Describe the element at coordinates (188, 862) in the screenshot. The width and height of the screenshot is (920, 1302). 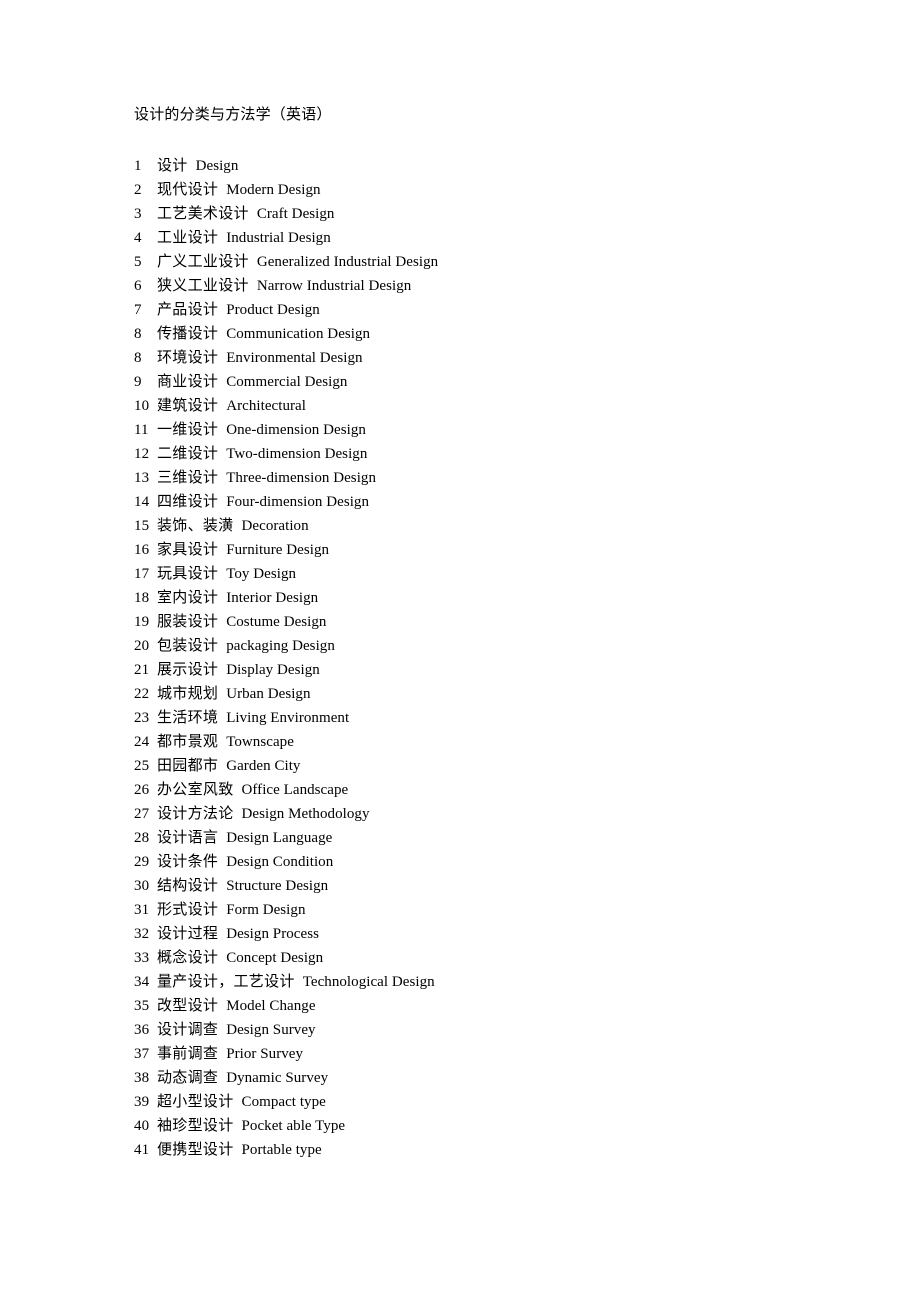
I see `term-chinese: 设计条件` at that location.